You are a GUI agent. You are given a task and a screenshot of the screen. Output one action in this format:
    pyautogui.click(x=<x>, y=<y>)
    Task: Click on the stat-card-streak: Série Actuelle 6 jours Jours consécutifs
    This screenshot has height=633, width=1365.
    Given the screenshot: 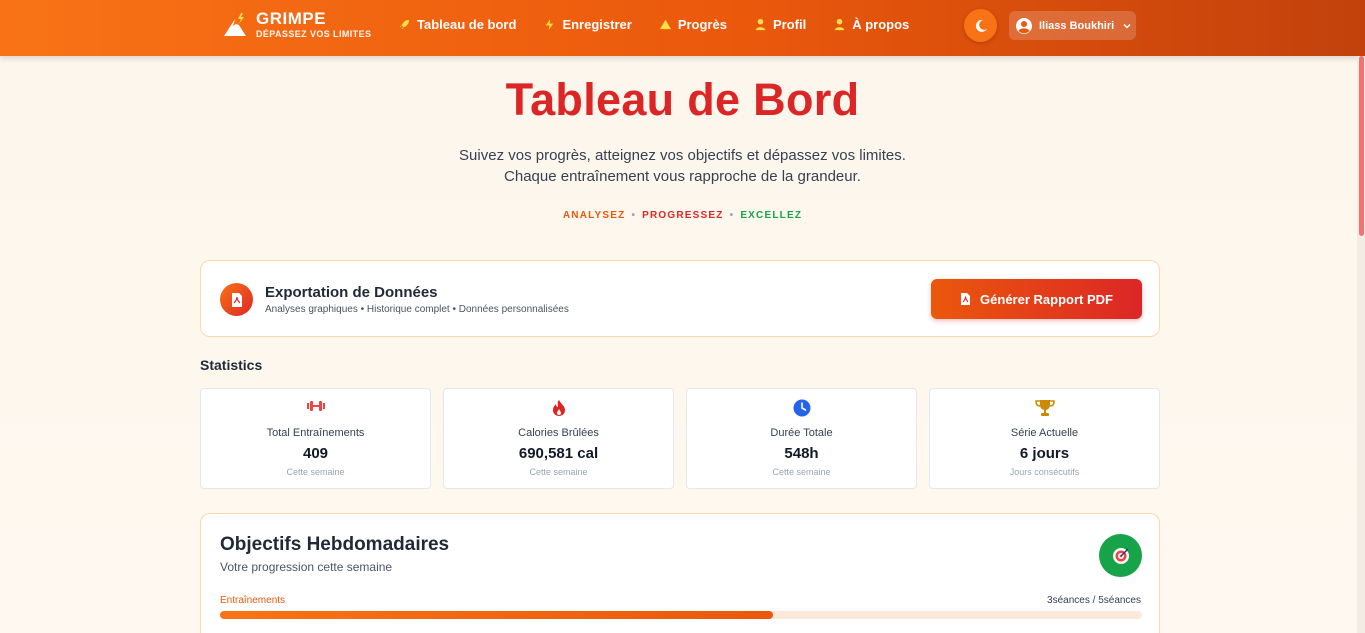 What is the action you would take?
    pyautogui.click(x=1044, y=438)
    